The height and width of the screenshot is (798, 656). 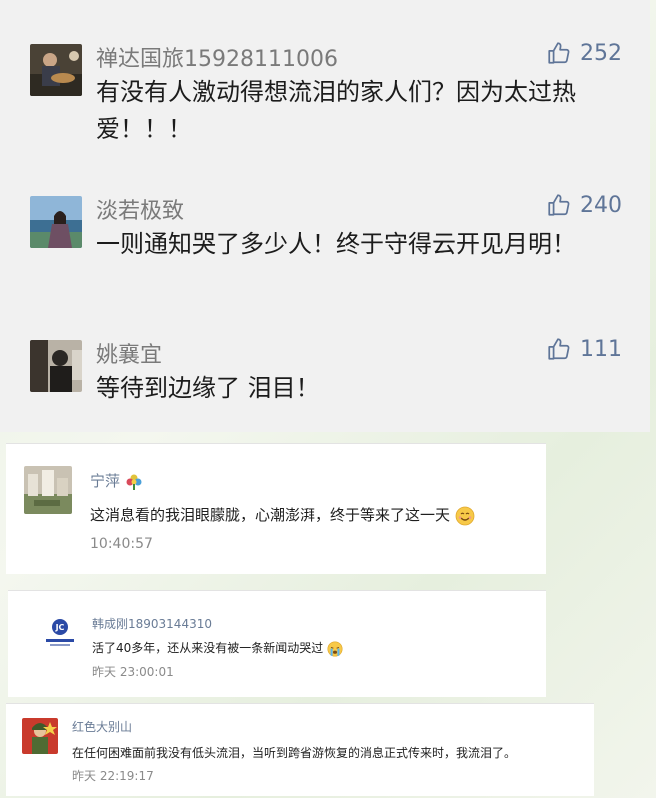 I want to click on flower-icon, so click(x=134, y=482).